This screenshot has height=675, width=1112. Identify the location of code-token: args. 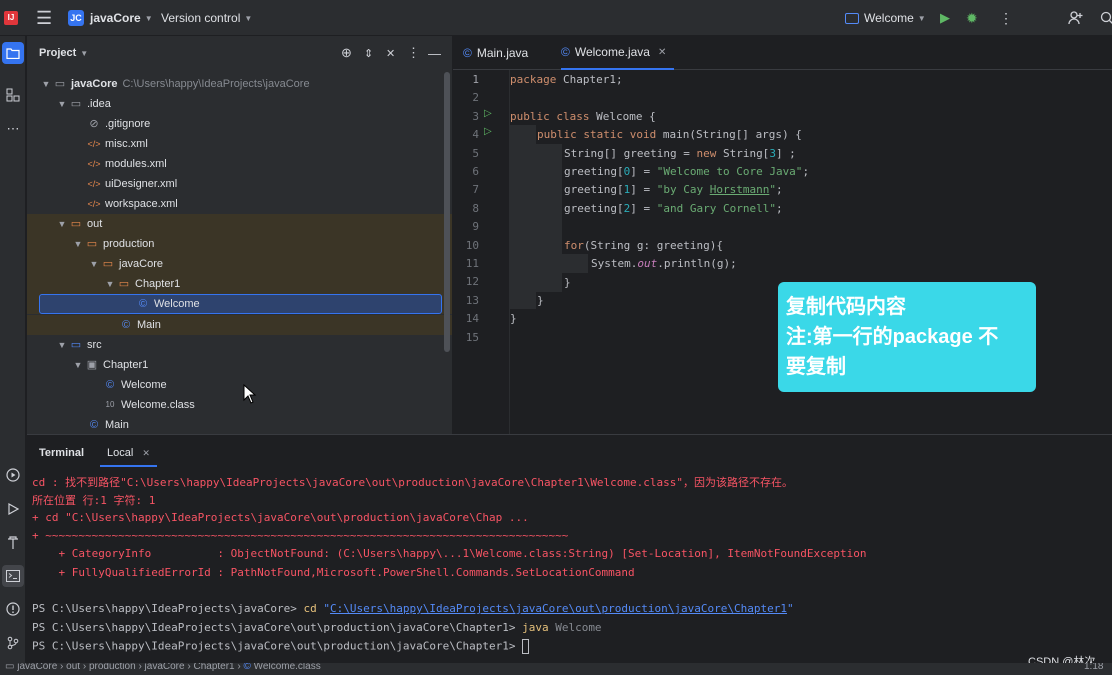
(769, 134).